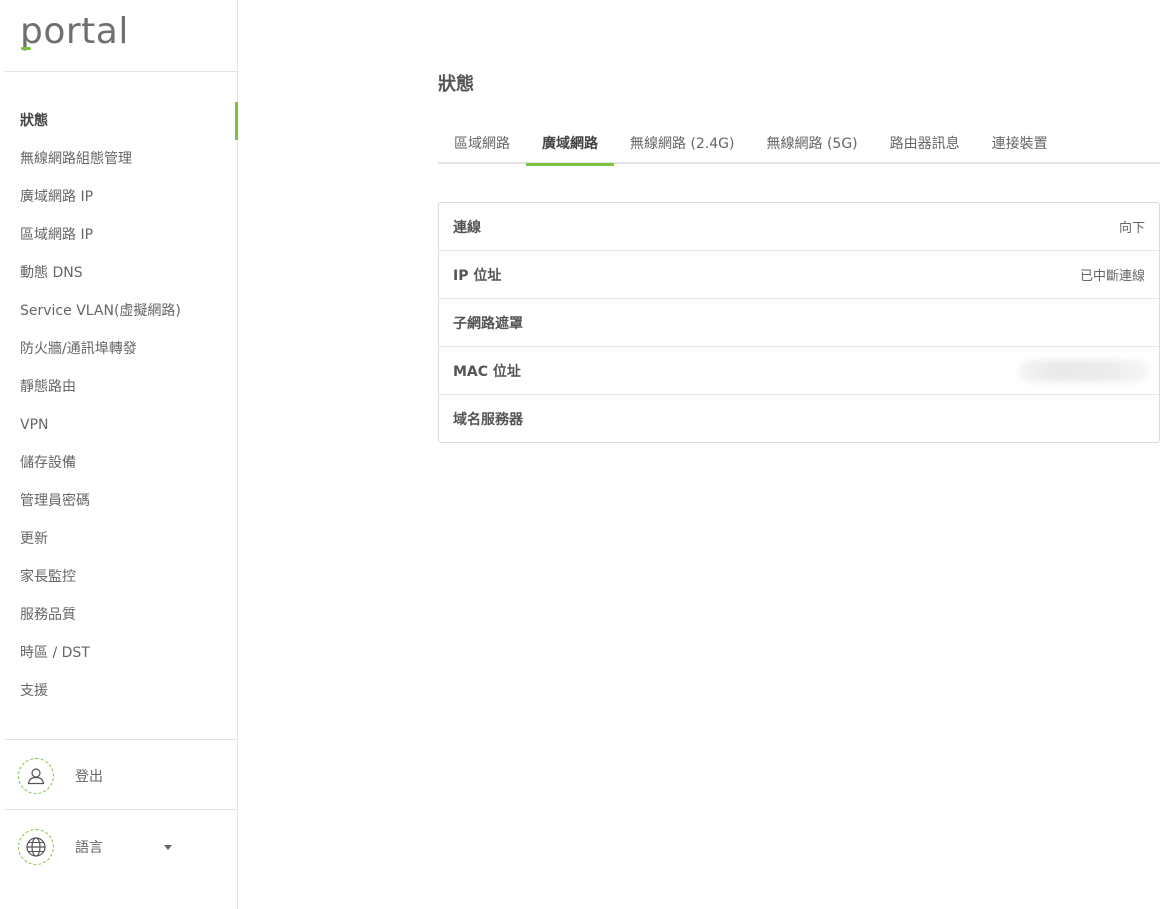 The height and width of the screenshot is (909, 1173). I want to click on row-value: 已中斷連線, so click(1112, 276).